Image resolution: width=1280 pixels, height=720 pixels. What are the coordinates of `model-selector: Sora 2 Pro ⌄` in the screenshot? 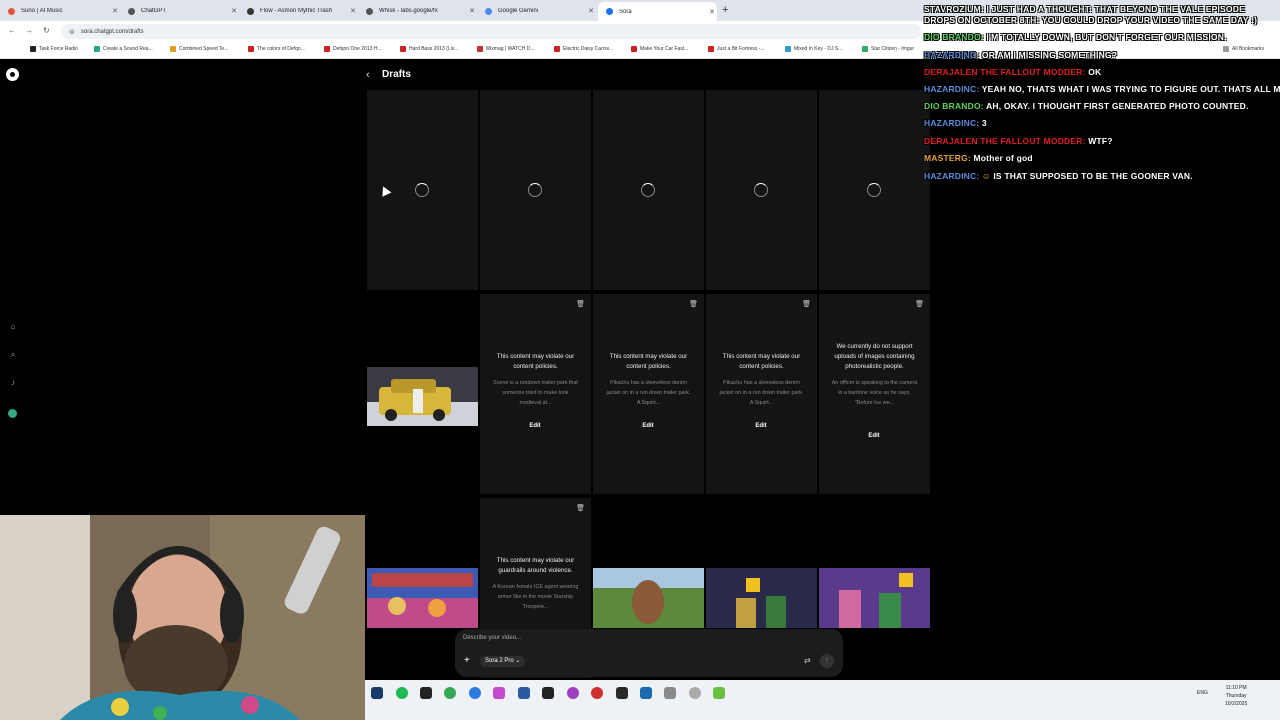 It's located at (503, 661).